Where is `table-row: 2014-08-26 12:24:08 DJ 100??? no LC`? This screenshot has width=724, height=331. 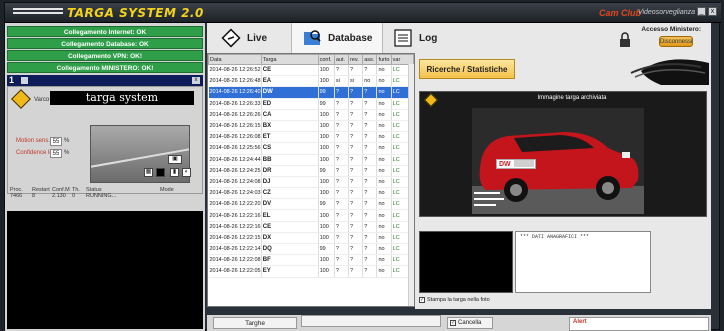 table-row: 2014-08-26 12:24:08 DJ 100??? no LC is located at coordinates (311, 182).